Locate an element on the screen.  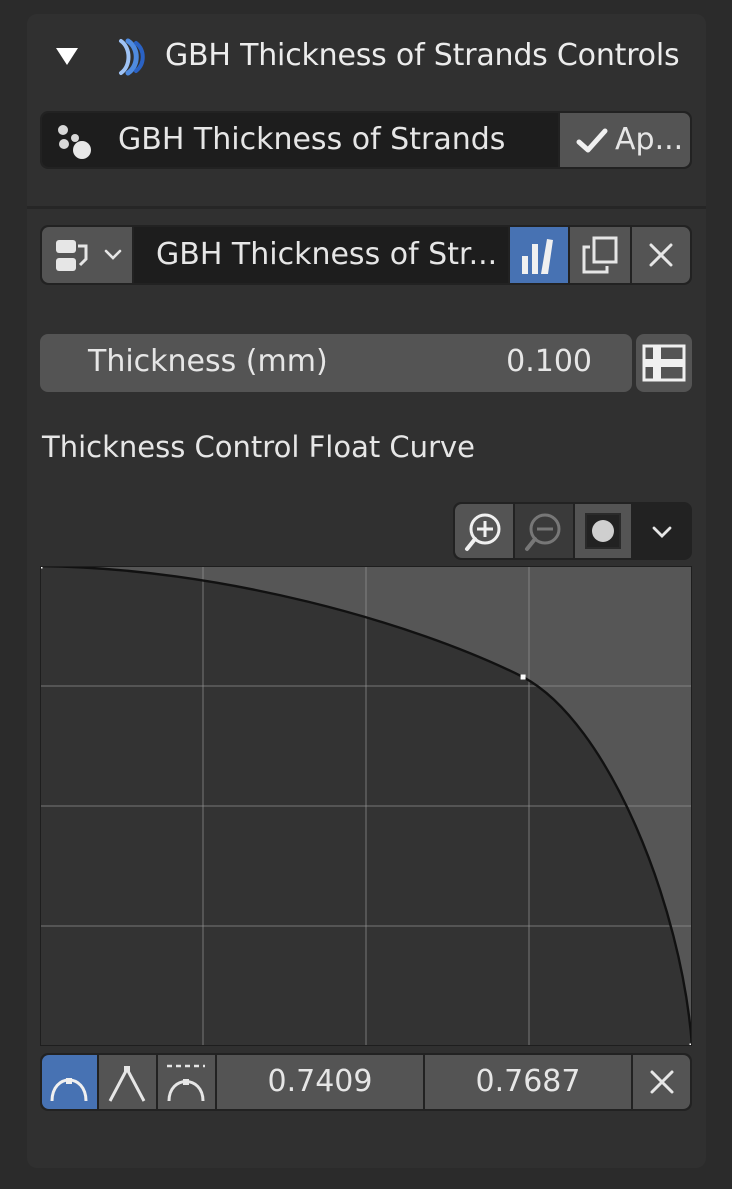
delete-point-button is located at coordinates (661, 1082).